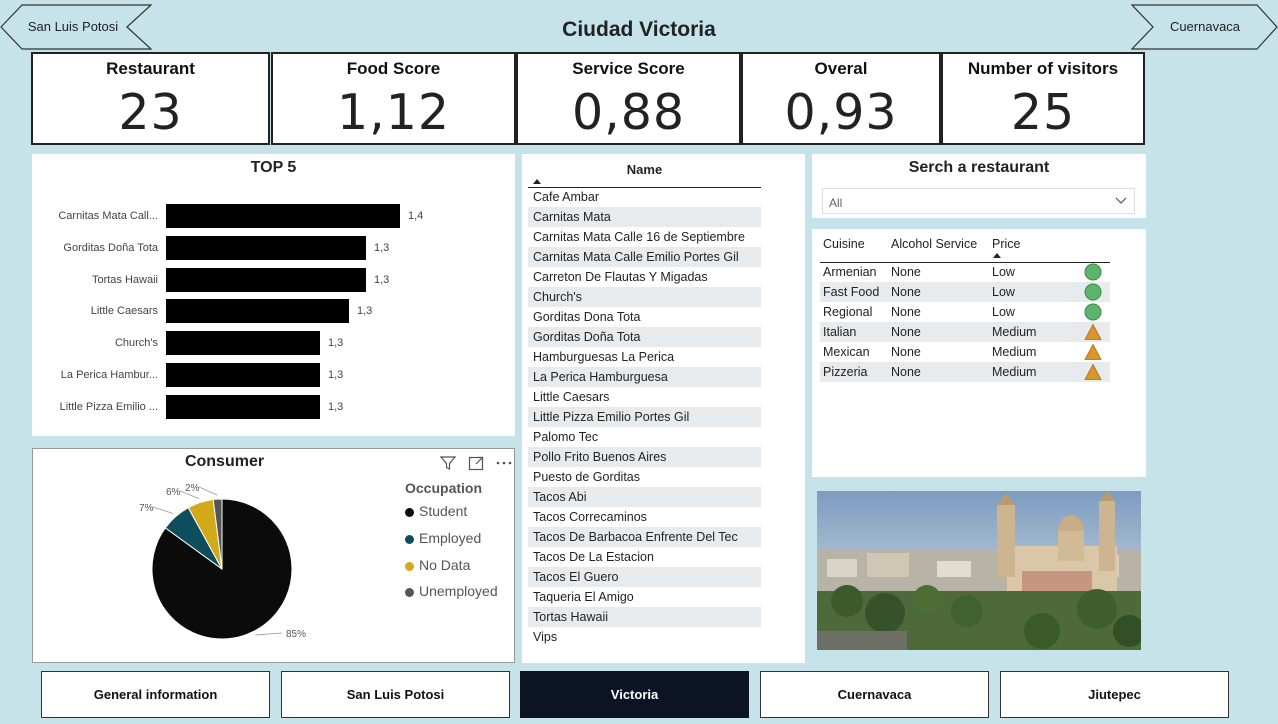  Describe the element at coordinates (644, 169) in the screenshot. I see `name-header-label: Name` at that location.